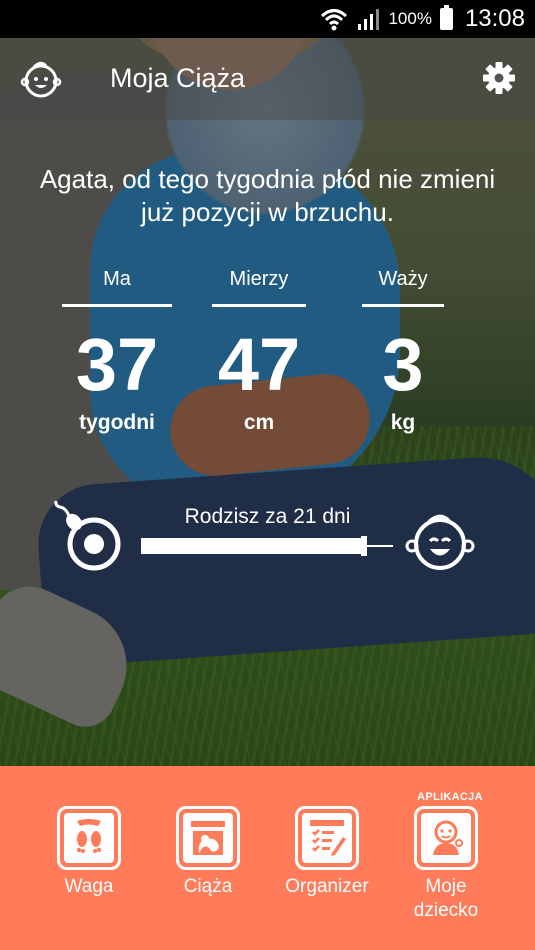 Image resolution: width=535 pixels, height=950 pixels. Describe the element at coordinates (117, 364) in the screenshot. I see `stat-value: 37` at that location.